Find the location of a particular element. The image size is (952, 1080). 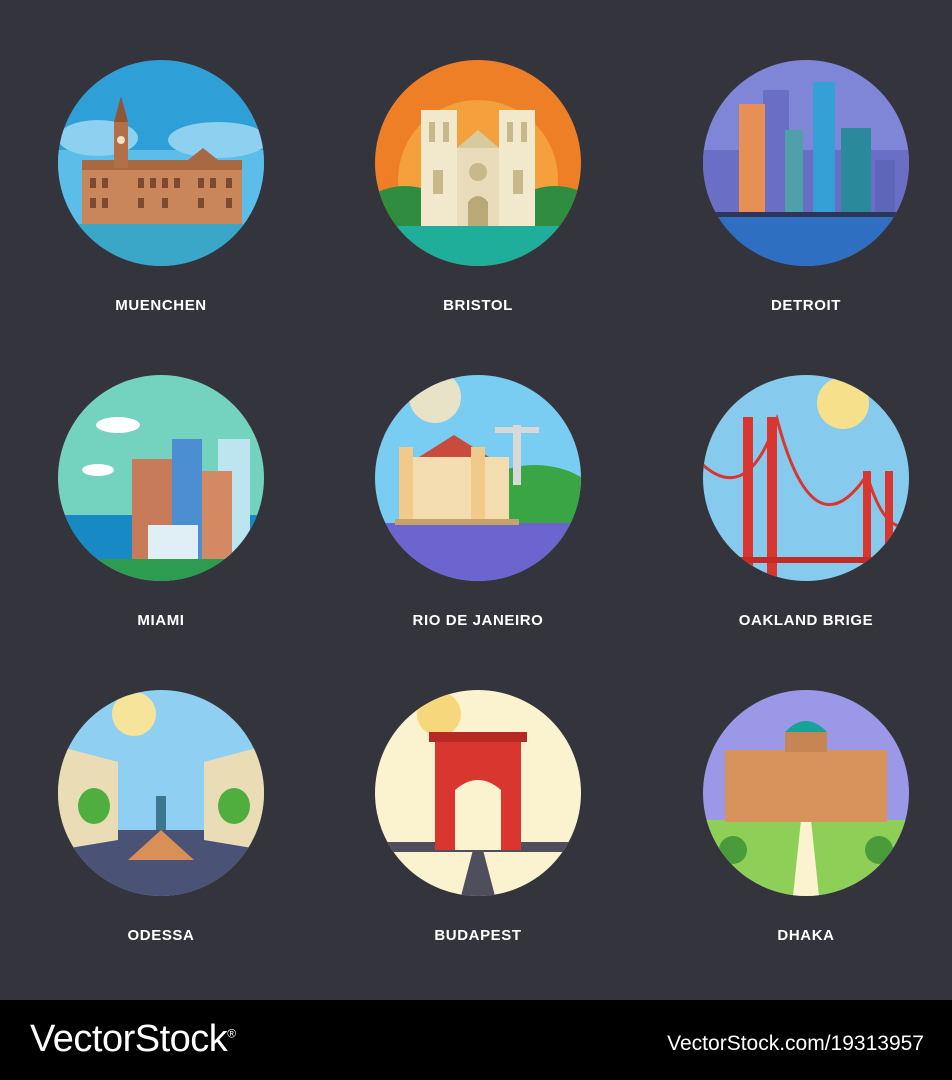

muenchen-city-hall-icon is located at coordinates (161, 163).